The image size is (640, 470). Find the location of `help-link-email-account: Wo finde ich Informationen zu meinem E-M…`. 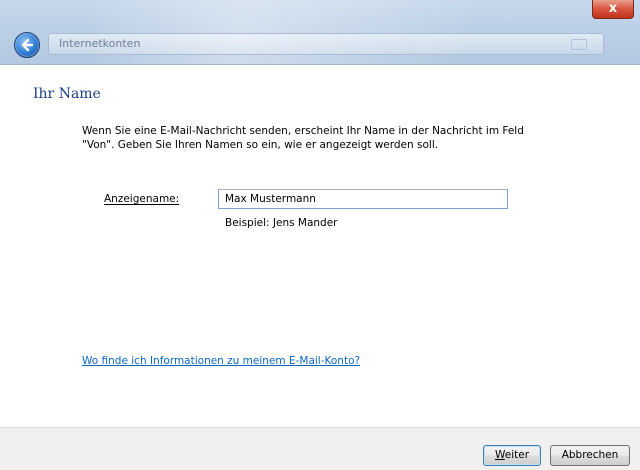

help-link-email-account: Wo finde ich Informationen zu meinem E-M… is located at coordinates (221, 361).